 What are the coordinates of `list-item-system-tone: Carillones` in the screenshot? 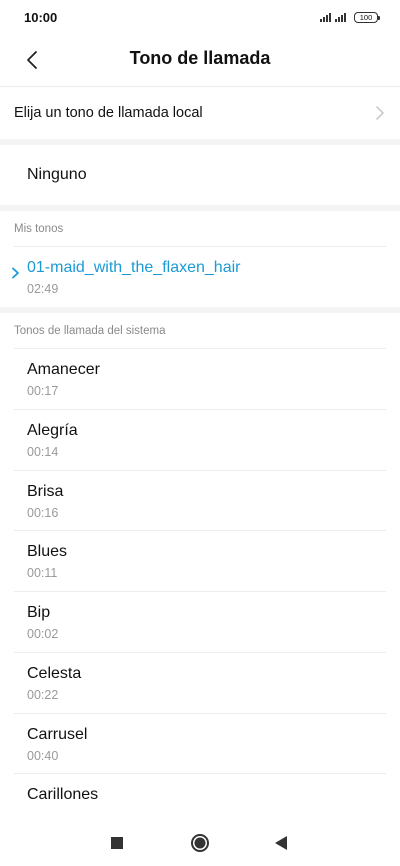 It's located at (200, 796).